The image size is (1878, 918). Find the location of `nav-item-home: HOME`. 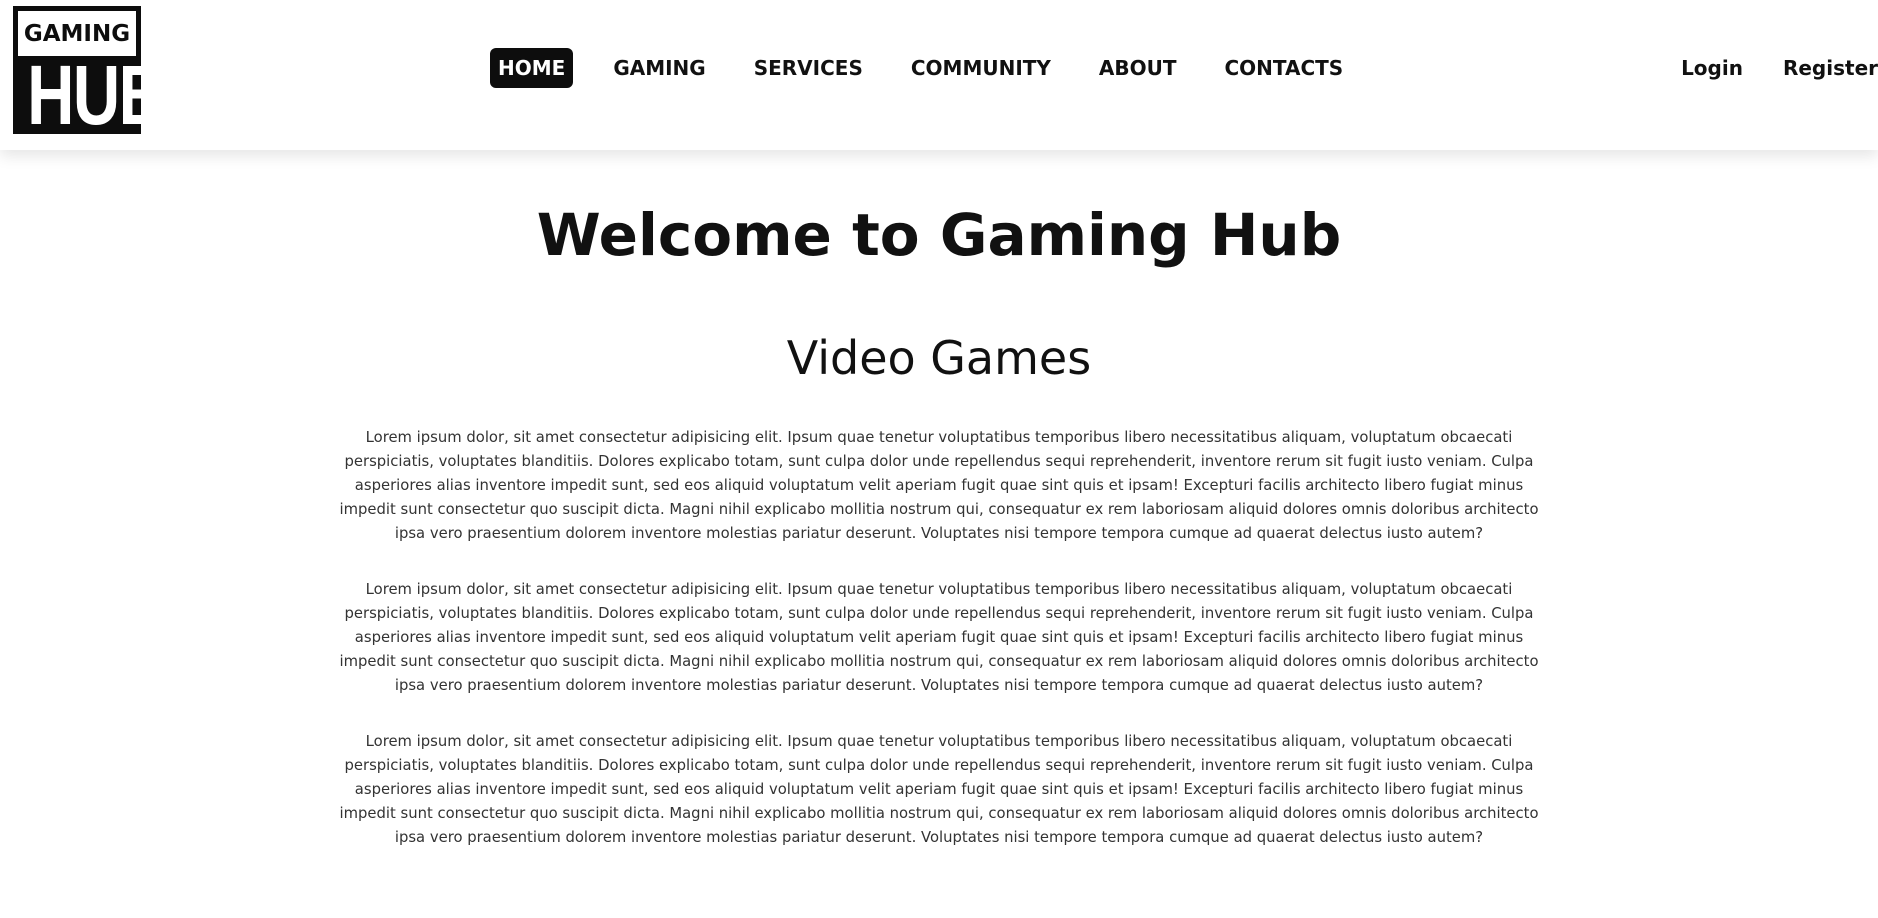

nav-item-home: HOME is located at coordinates (532, 68).